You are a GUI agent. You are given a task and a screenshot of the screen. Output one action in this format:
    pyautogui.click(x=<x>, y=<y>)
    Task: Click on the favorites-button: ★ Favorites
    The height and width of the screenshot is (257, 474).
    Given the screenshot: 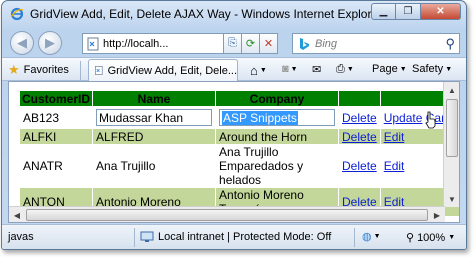 What is the action you would take?
    pyautogui.click(x=38, y=69)
    